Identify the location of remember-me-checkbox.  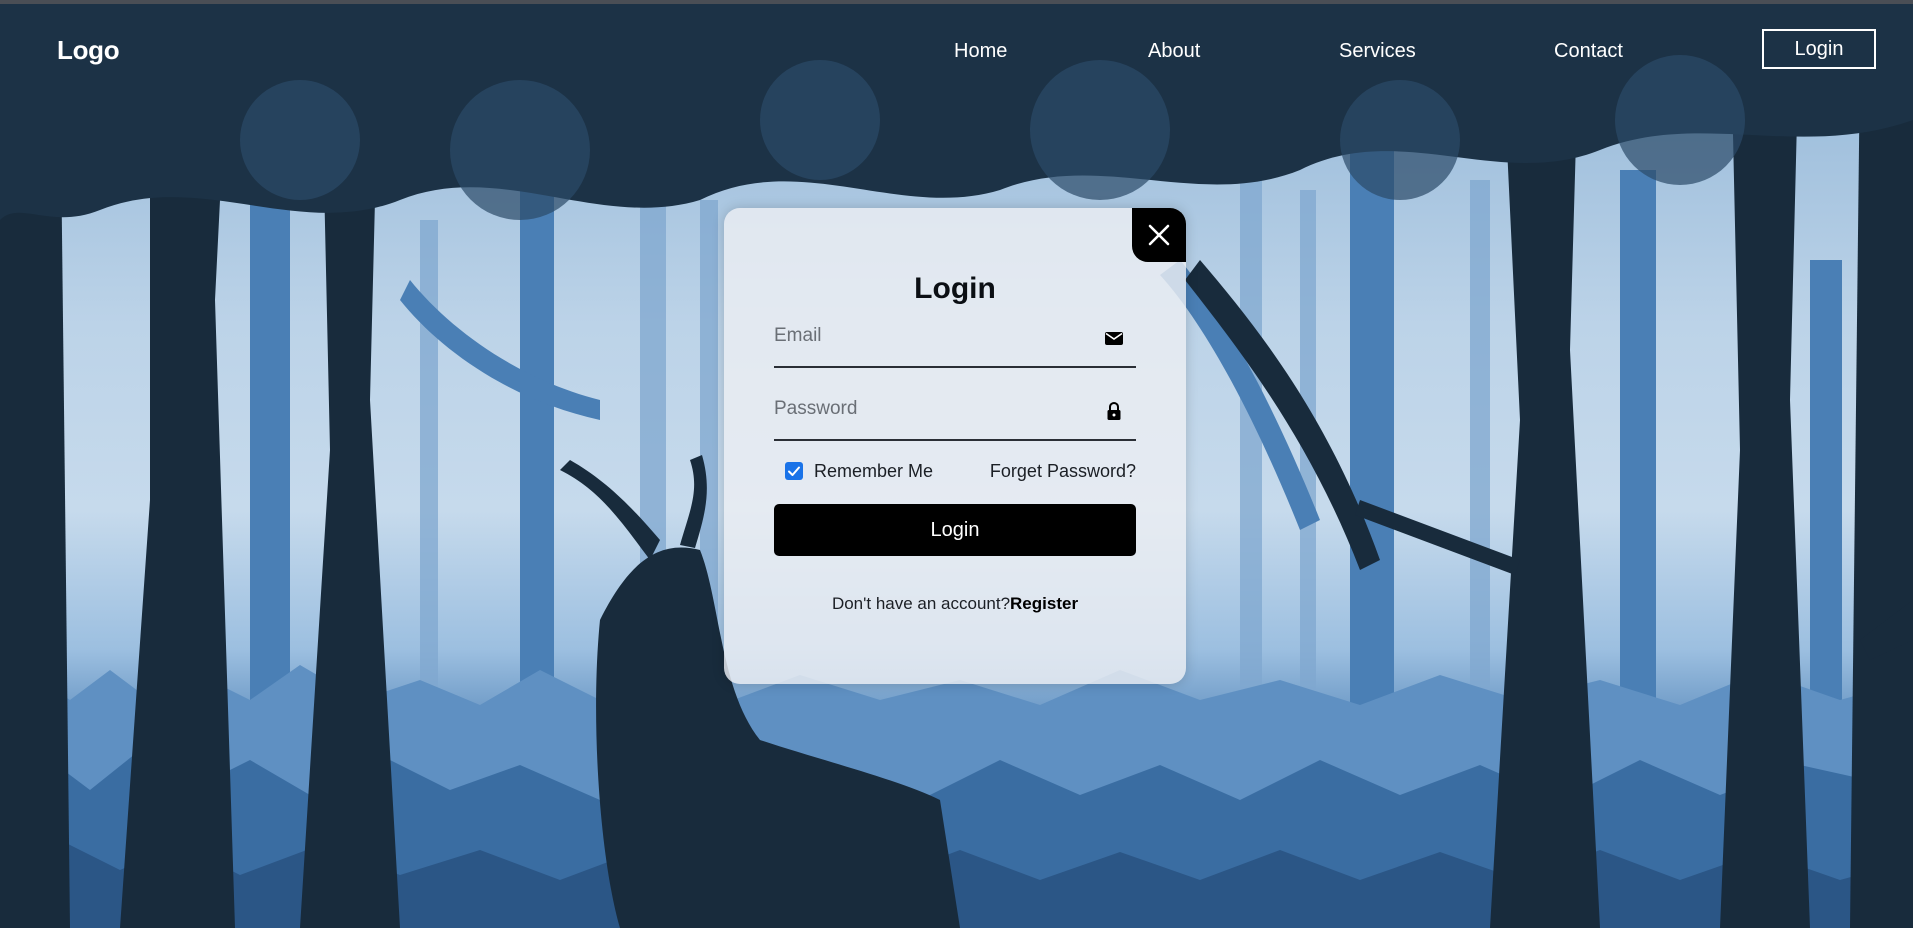
(794, 471).